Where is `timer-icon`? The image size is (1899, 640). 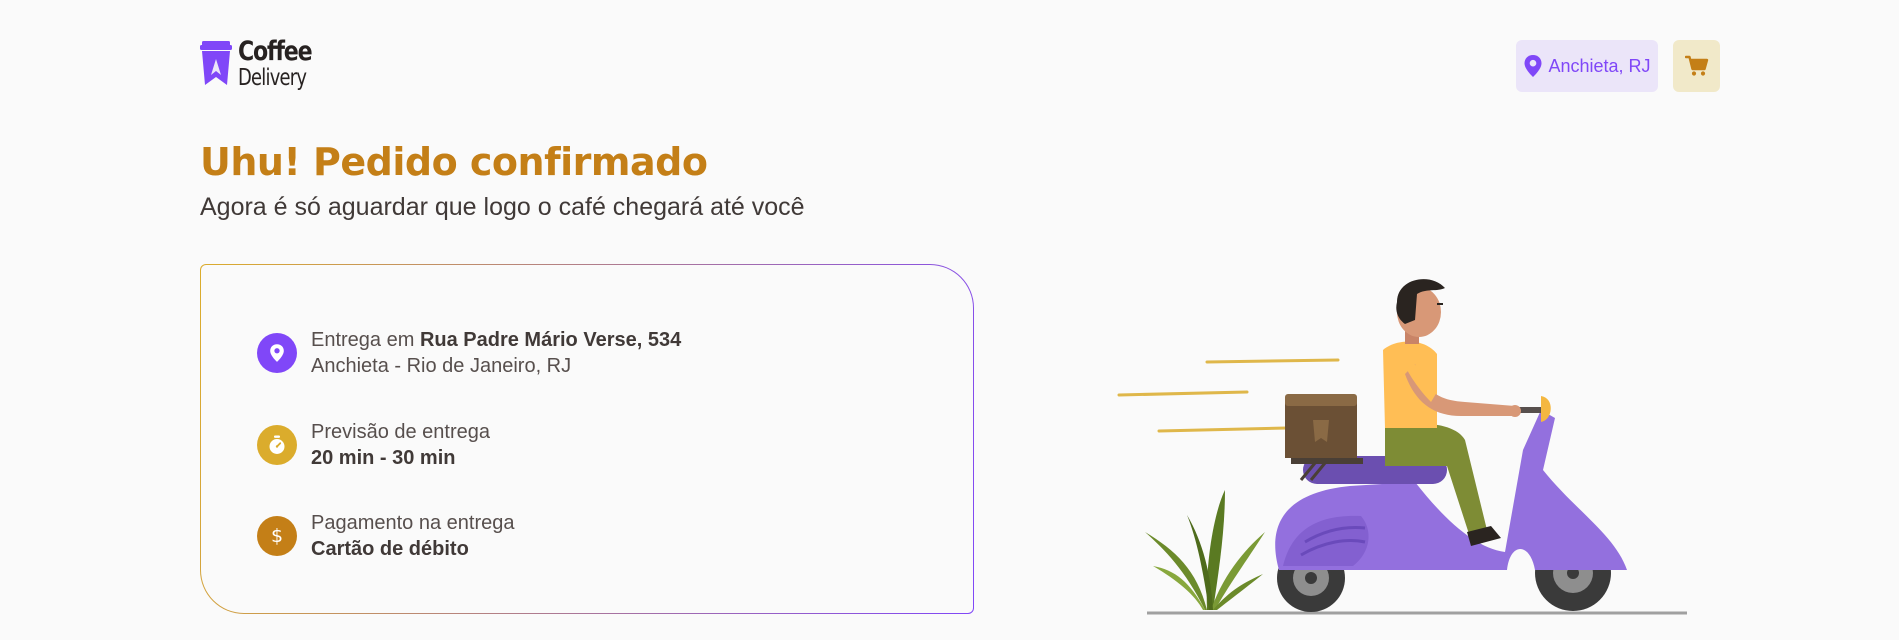
timer-icon is located at coordinates (277, 445).